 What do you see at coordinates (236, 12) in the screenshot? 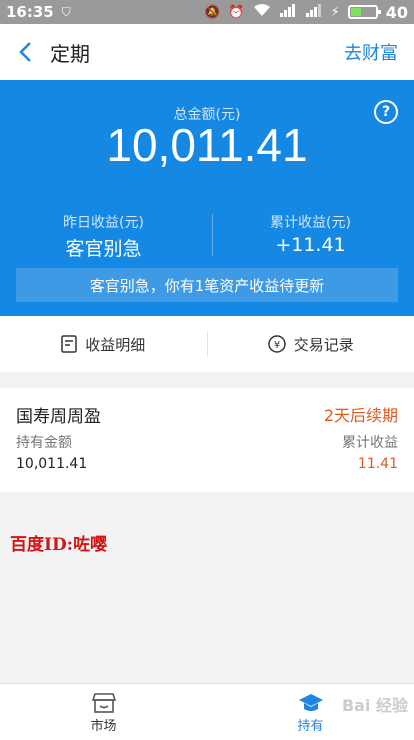
I see `alarm-icon: ⏰` at bounding box center [236, 12].